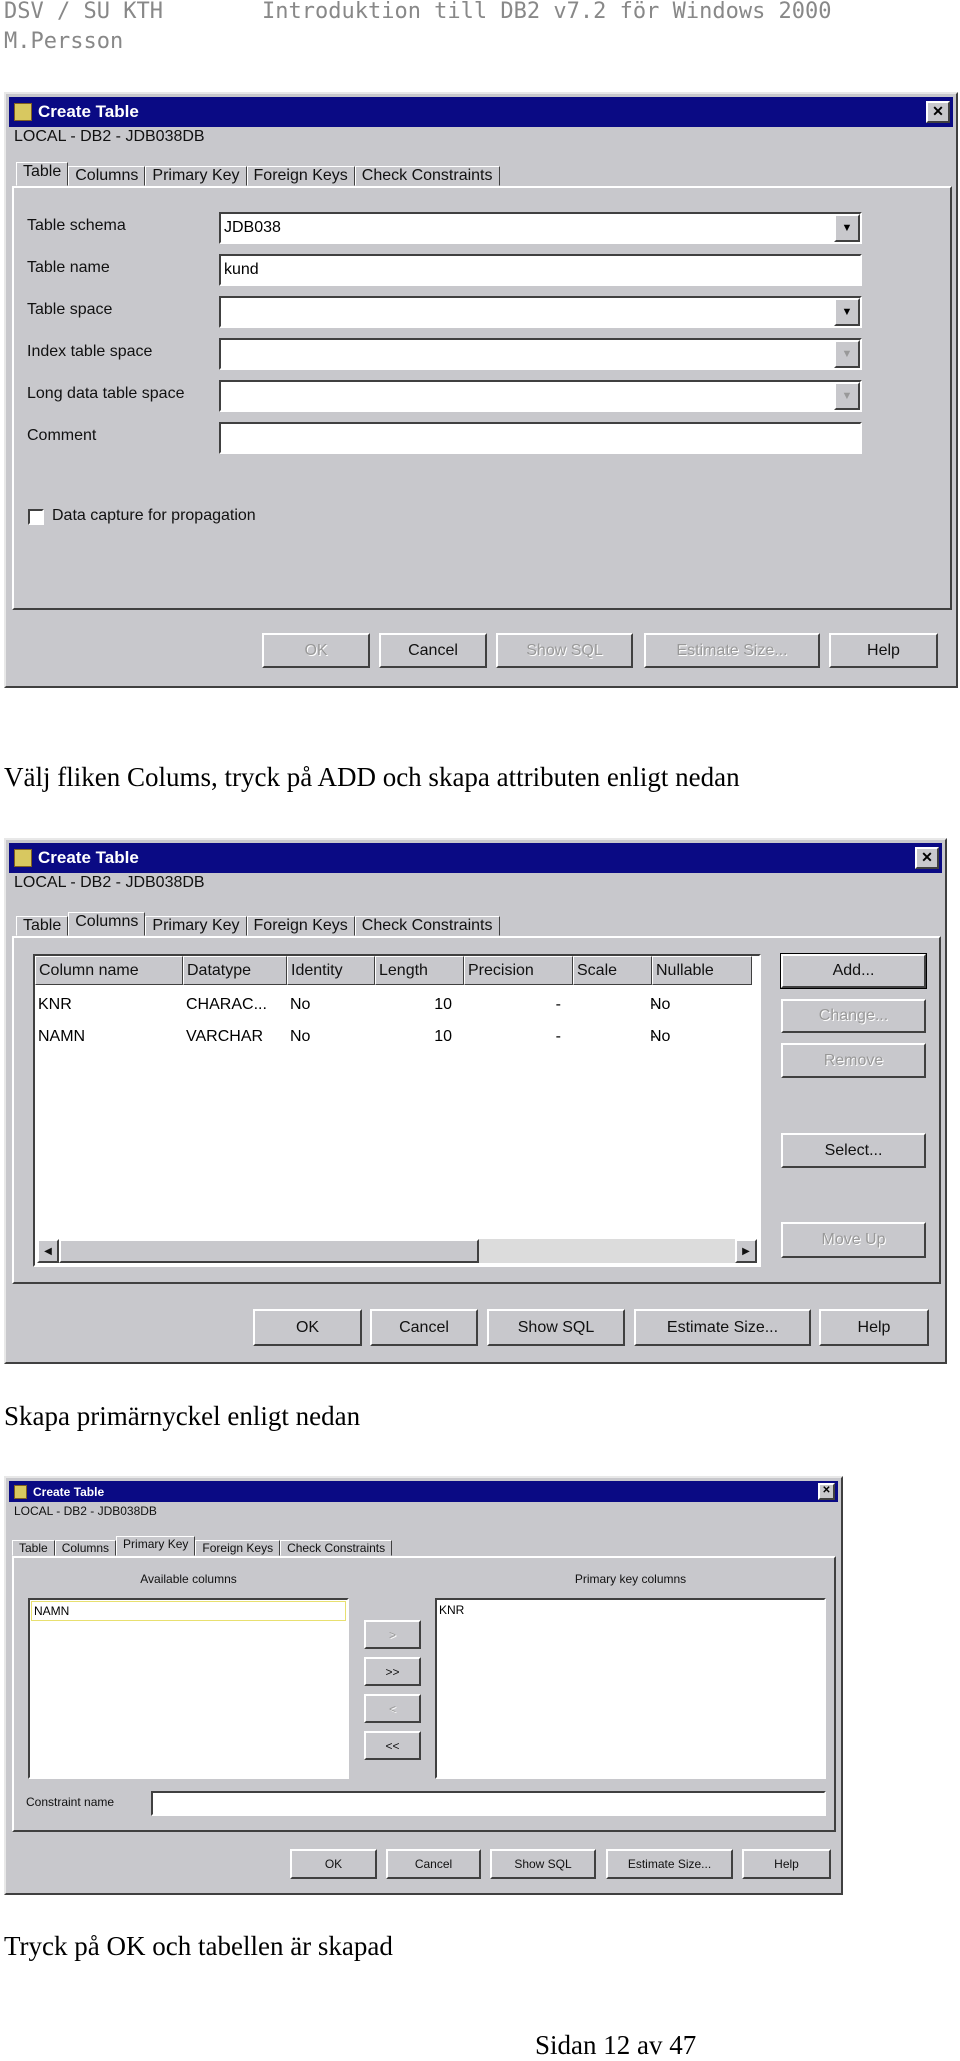  Describe the element at coordinates (23, 858) in the screenshot. I see `app-icon` at that location.